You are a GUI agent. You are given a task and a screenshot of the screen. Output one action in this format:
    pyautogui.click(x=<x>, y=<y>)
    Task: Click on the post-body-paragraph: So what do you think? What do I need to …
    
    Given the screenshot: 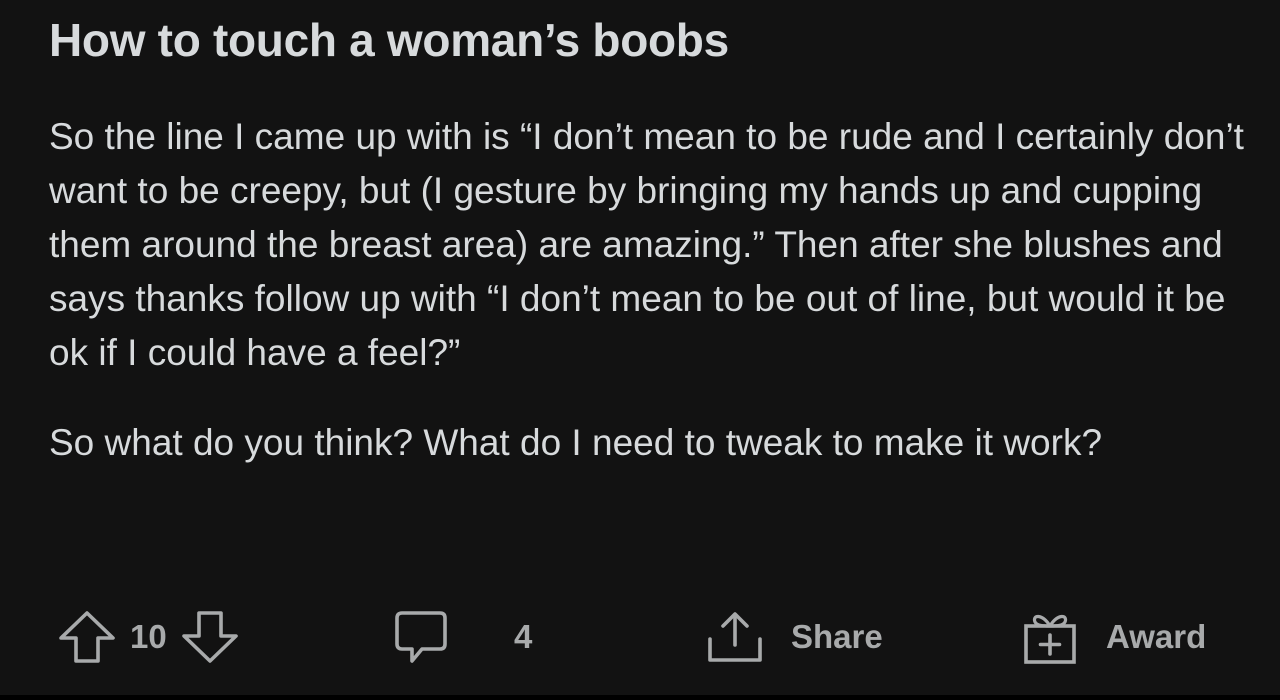 What is the action you would take?
    pyautogui.click(x=576, y=442)
    